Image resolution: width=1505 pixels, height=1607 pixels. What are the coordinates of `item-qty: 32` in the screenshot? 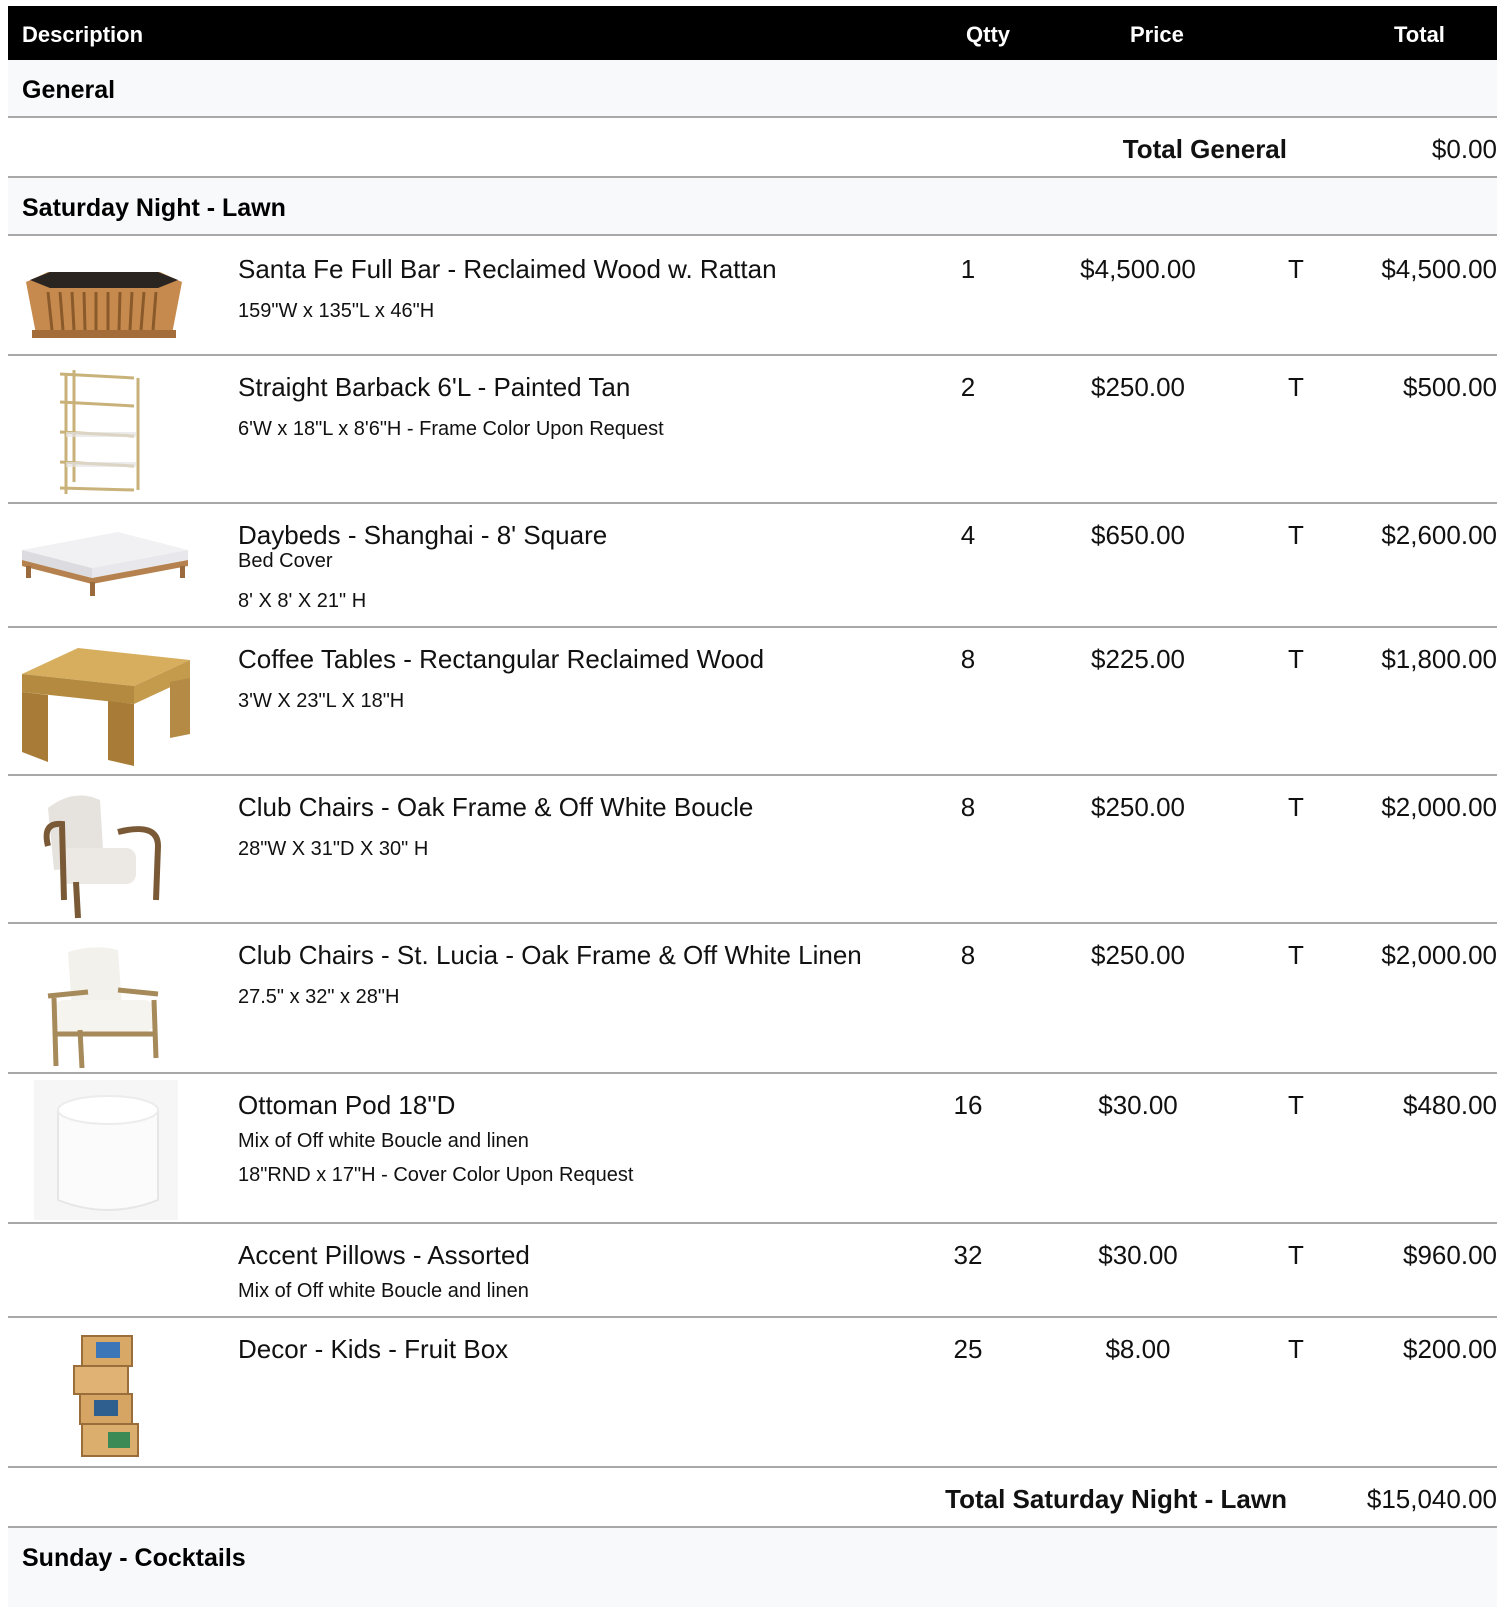 It's located at (968, 1255).